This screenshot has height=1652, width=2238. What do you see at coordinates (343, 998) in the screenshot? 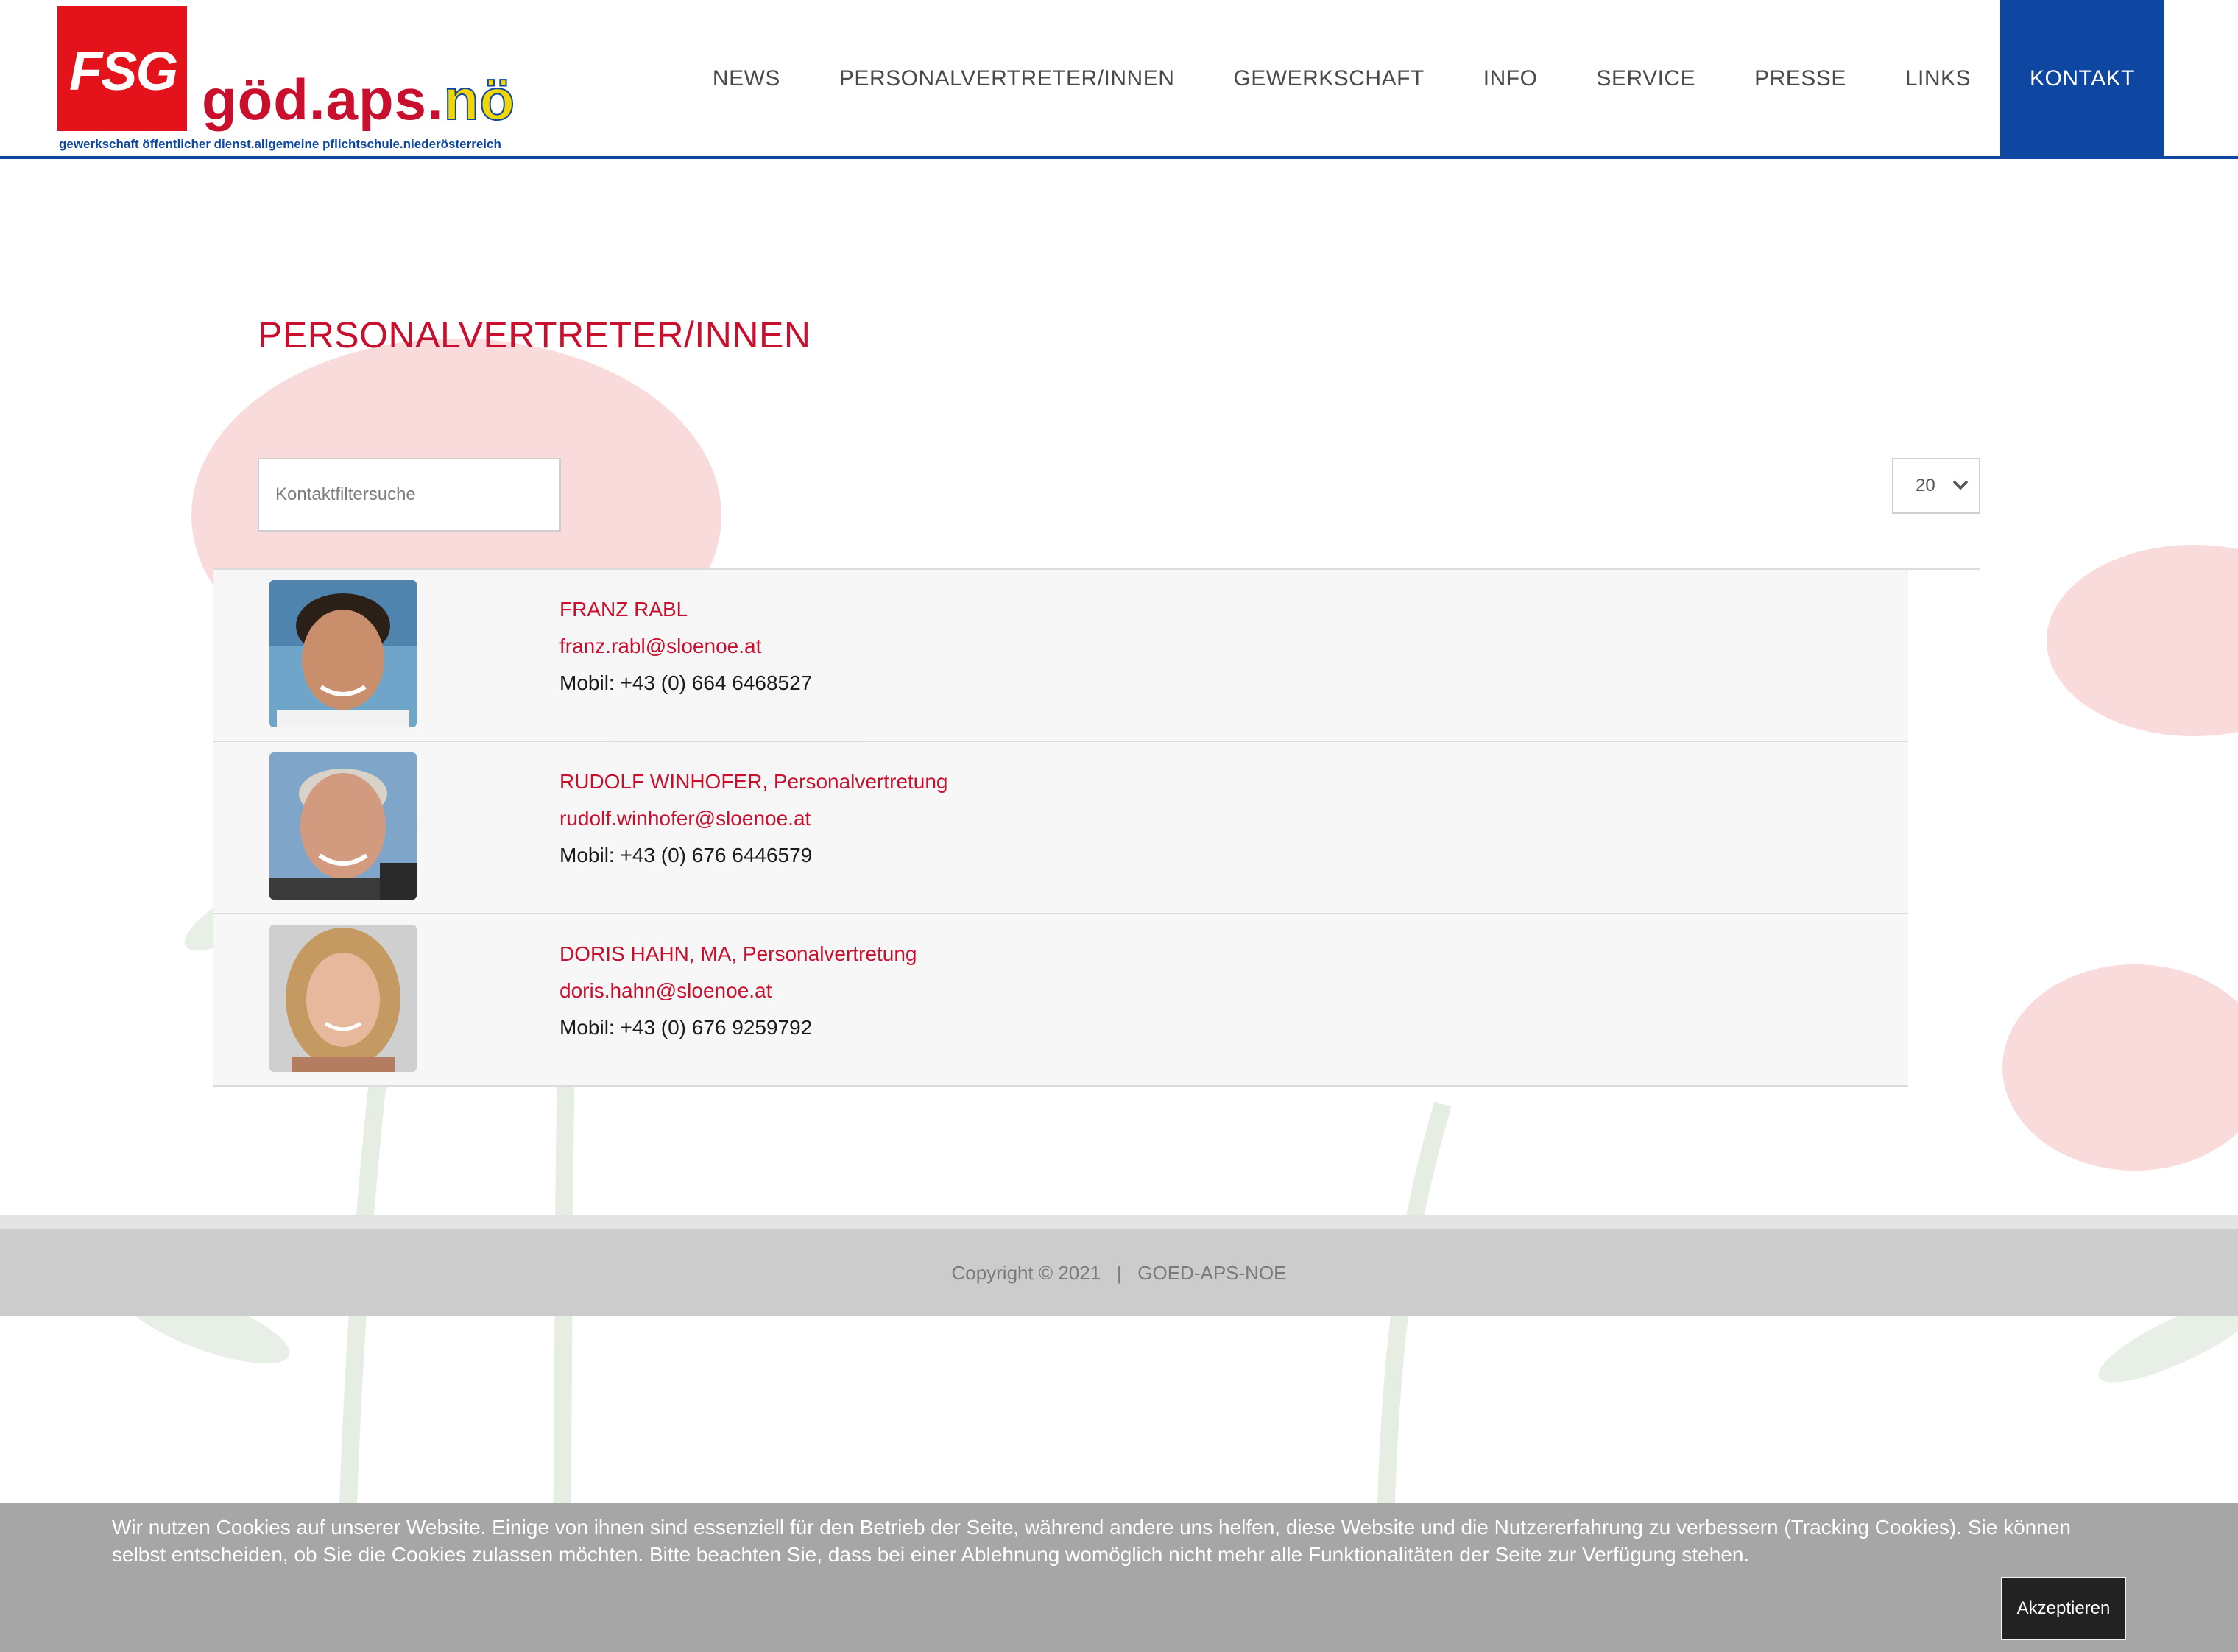
I see `contact-photo-doris-hahn` at bounding box center [343, 998].